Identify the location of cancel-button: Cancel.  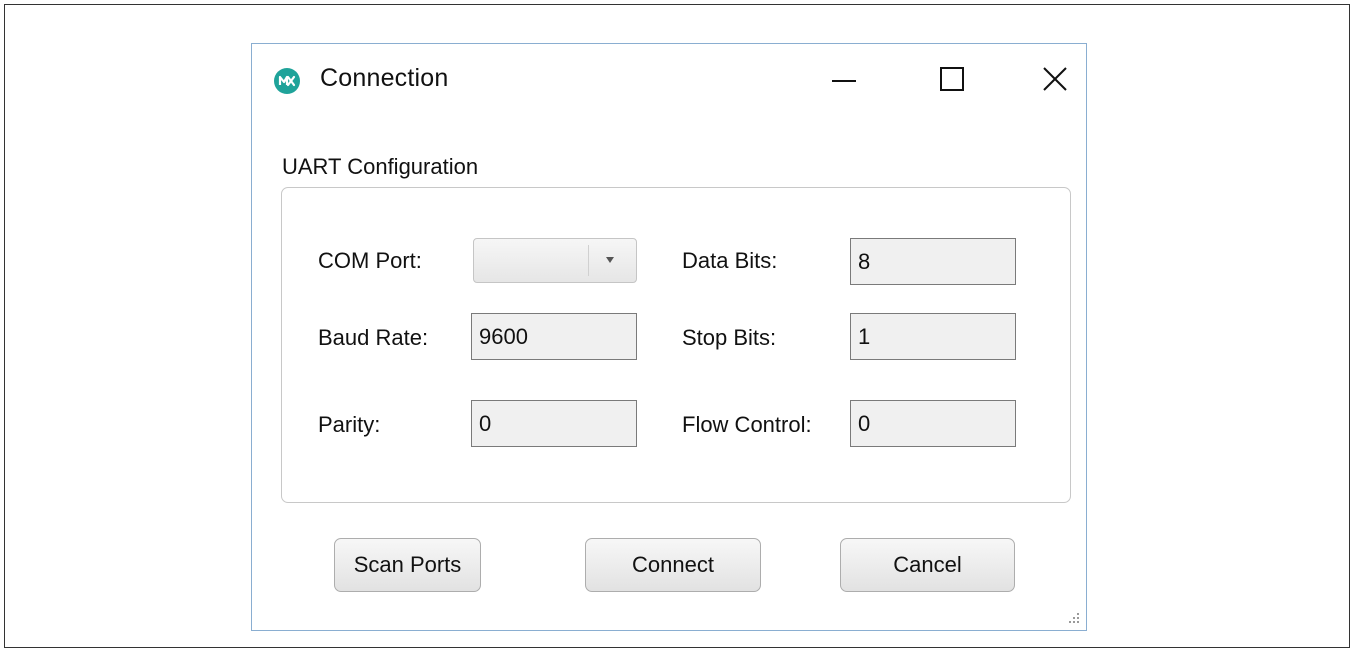
(927, 565).